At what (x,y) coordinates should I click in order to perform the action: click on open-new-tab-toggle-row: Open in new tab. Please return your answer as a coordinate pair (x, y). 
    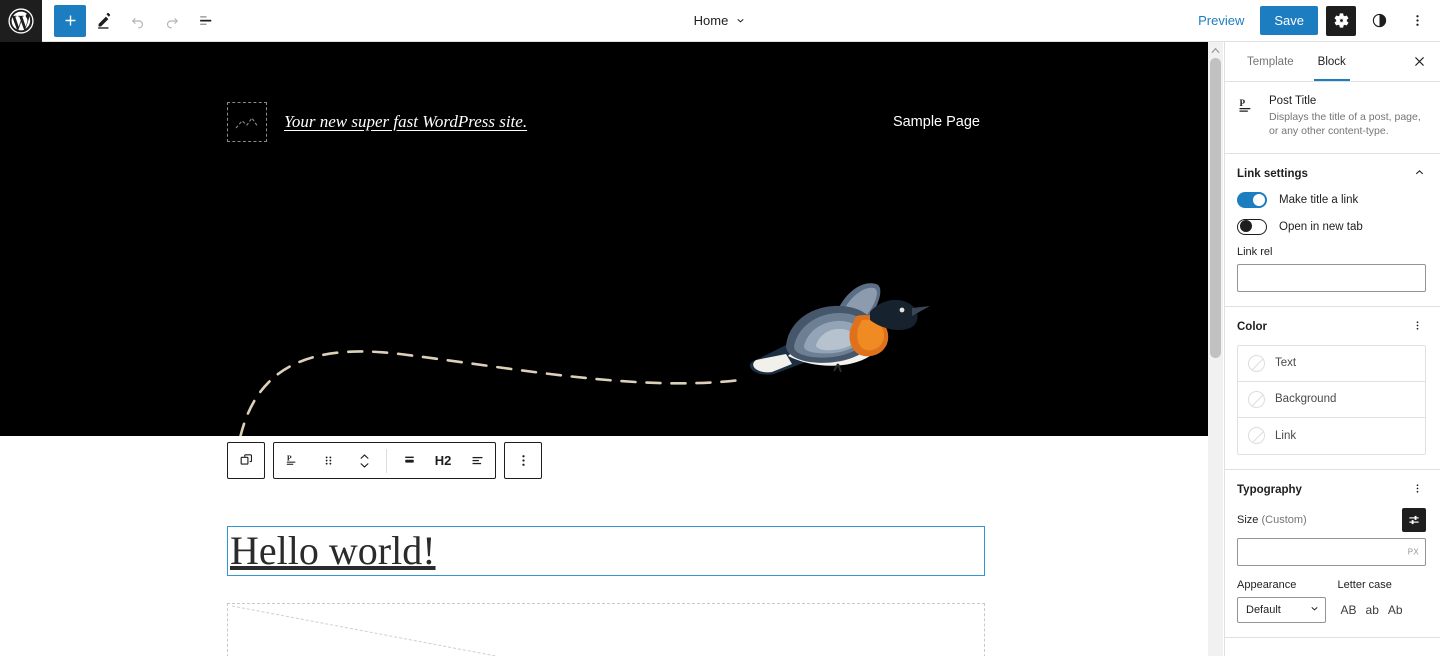
    Looking at the image, I should click on (1331, 226).